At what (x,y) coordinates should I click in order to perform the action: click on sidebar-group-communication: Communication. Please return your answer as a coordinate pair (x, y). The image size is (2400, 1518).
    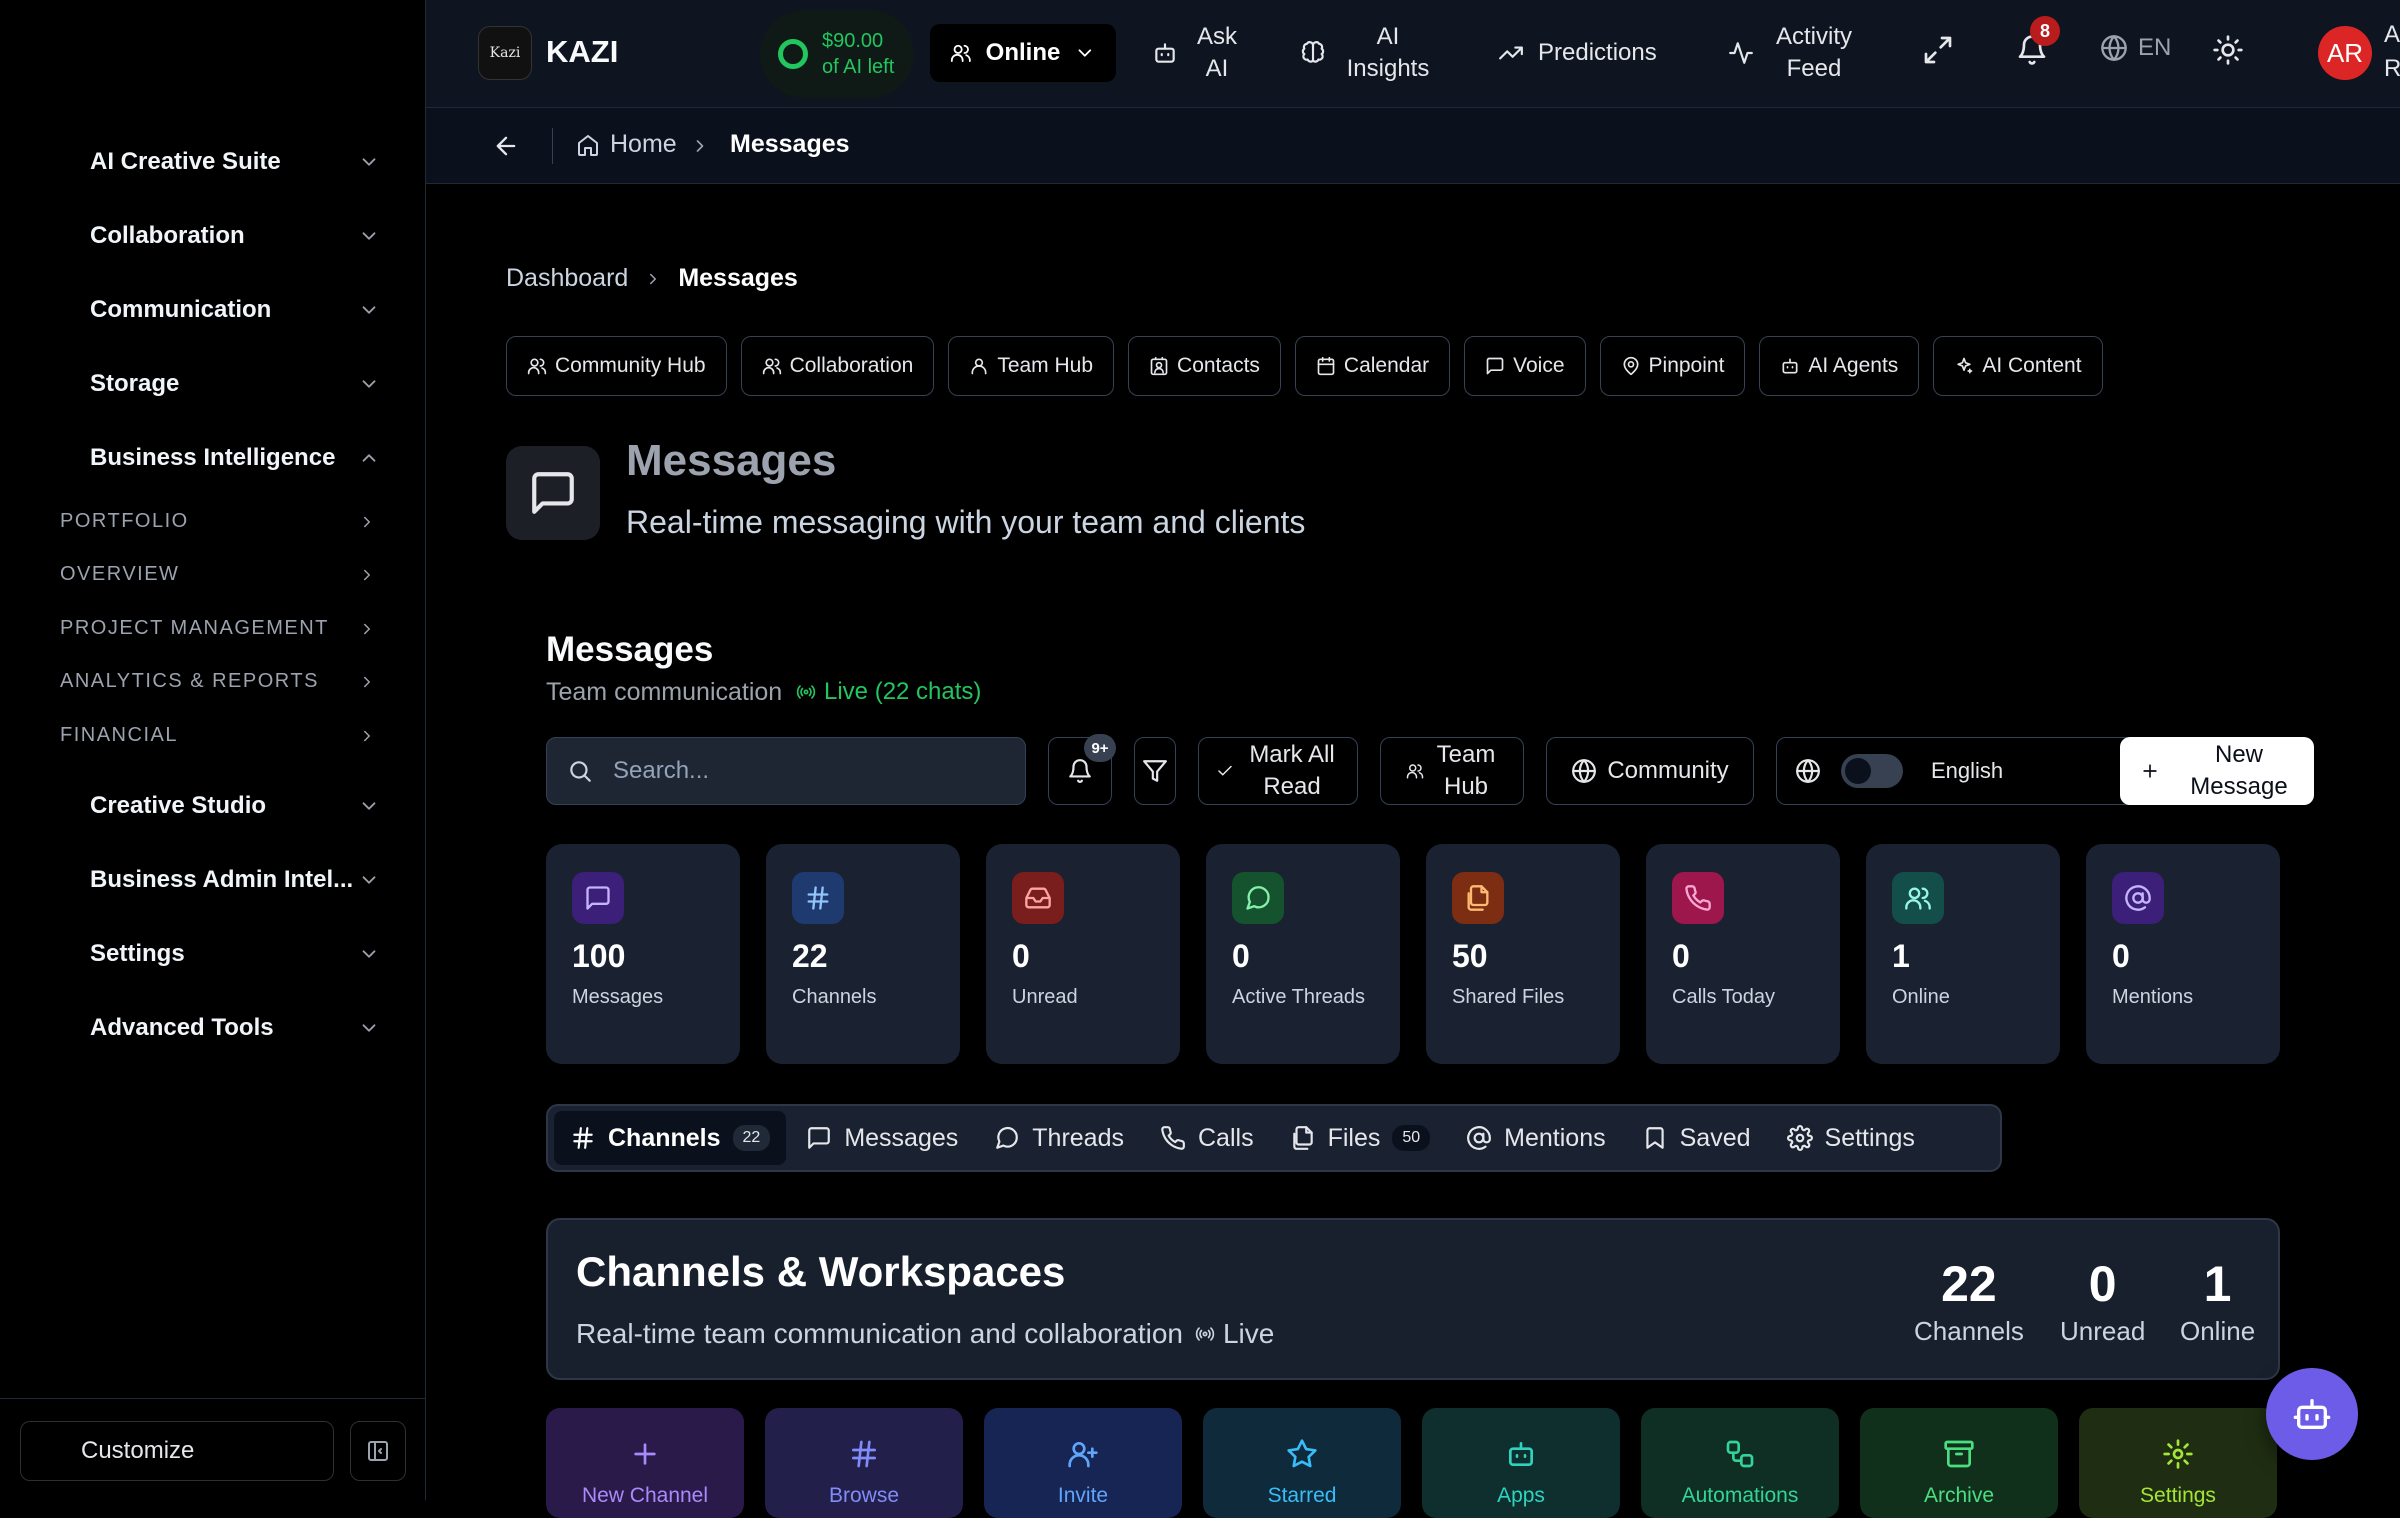
    Looking at the image, I should click on (235, 310).